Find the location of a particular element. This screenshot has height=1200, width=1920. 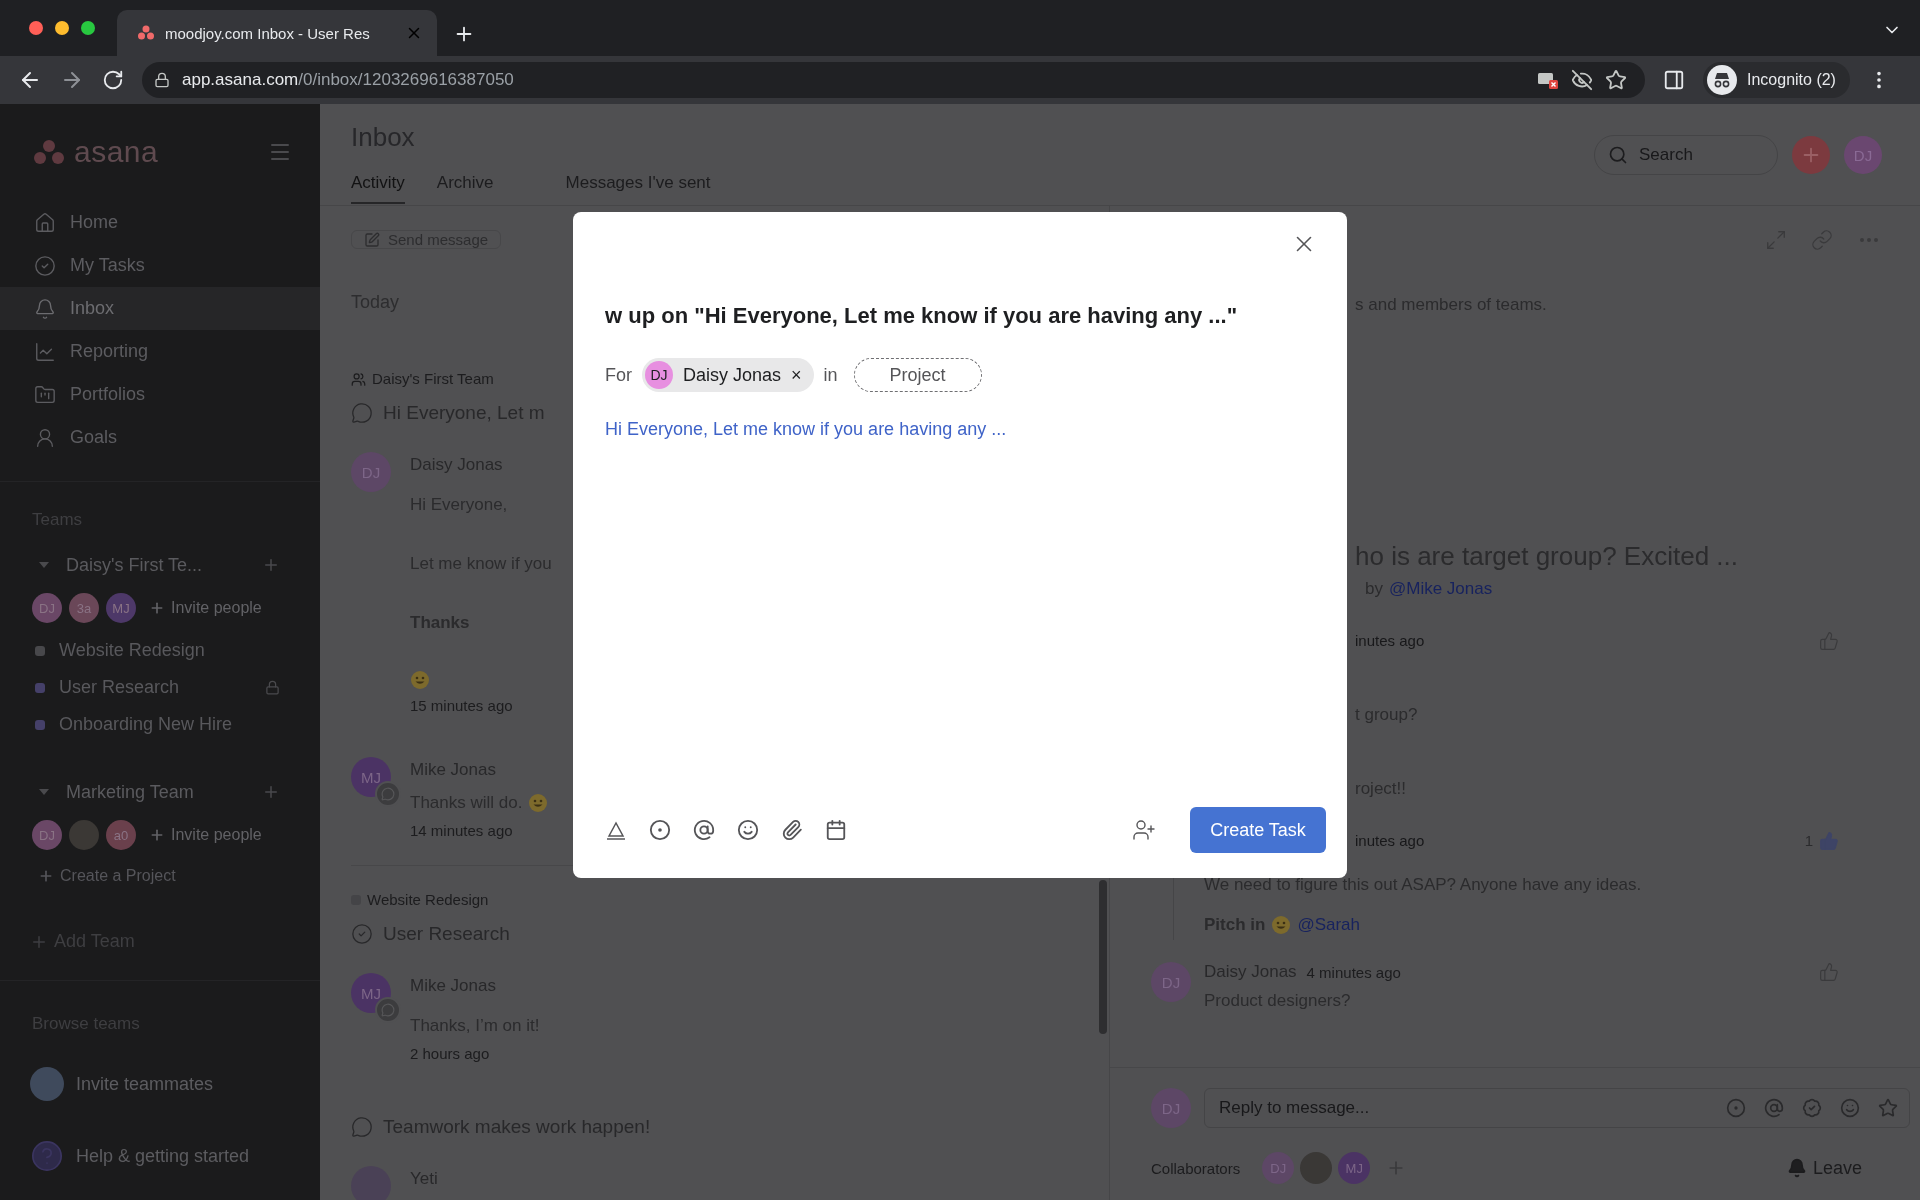

mention-link: @Mike Jonas is located at coordinates (1440, 589).